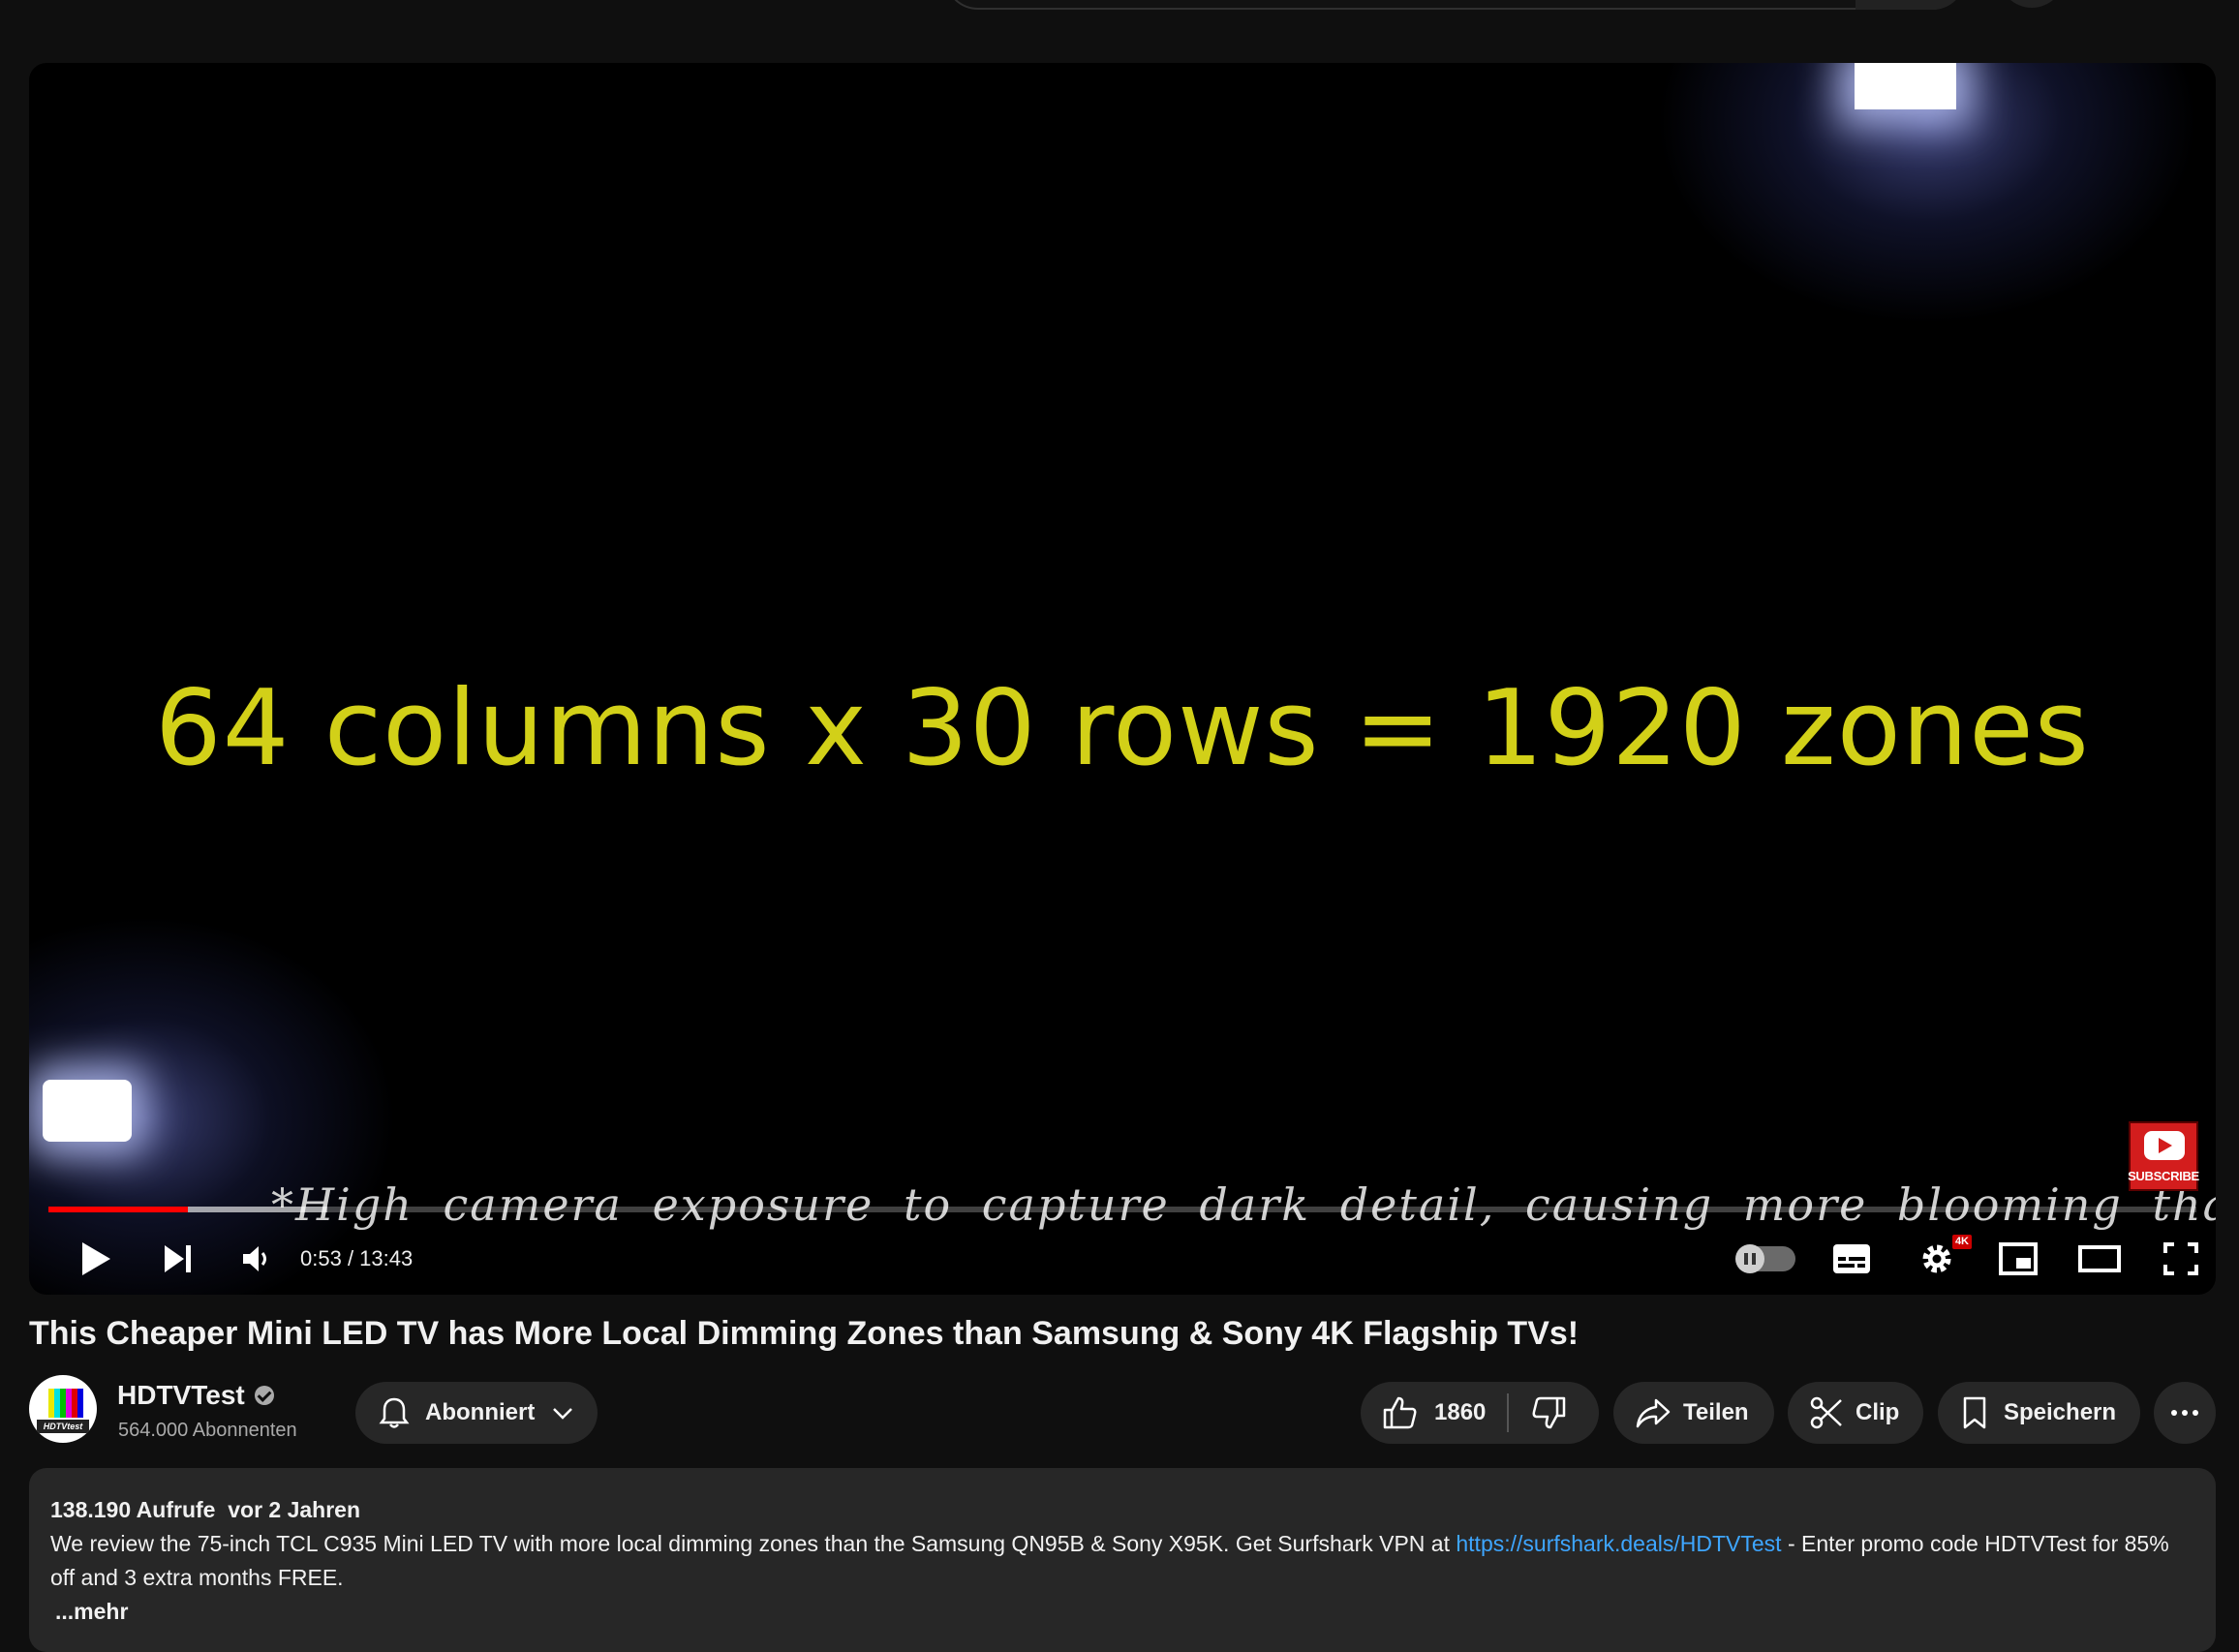 The width and height of the screenshot is (2239, 1652). I want to click on save-button: Speichern, so click(2039, 1413).